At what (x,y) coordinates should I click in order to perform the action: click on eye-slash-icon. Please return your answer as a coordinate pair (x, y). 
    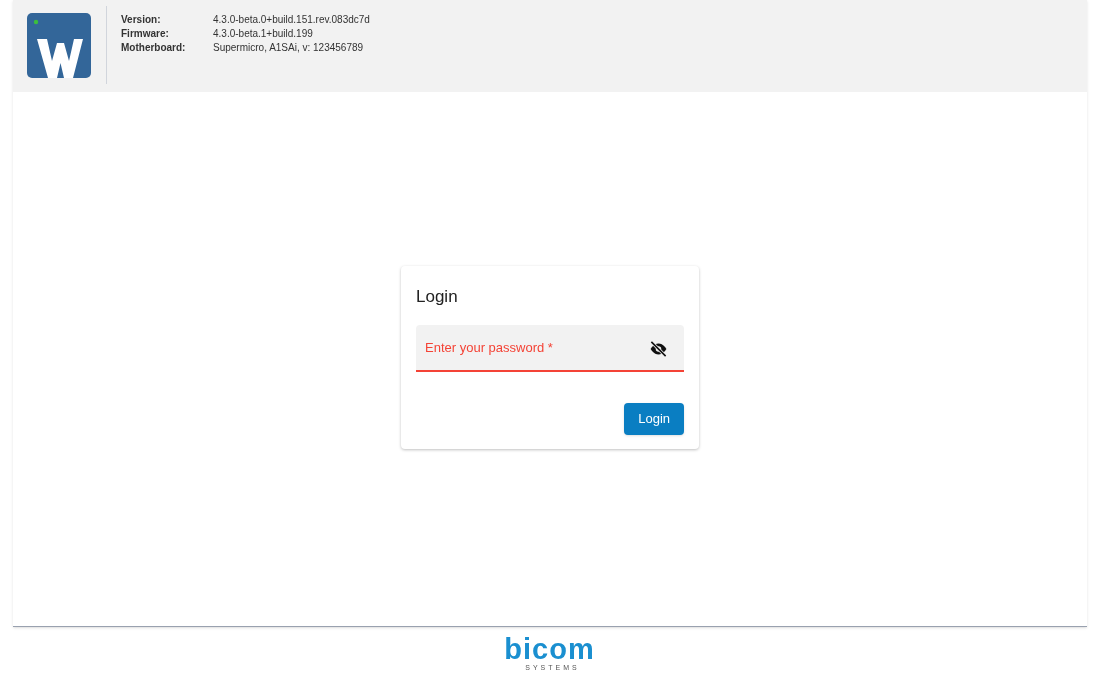
    Looking at the image, I should click on (658, 349).